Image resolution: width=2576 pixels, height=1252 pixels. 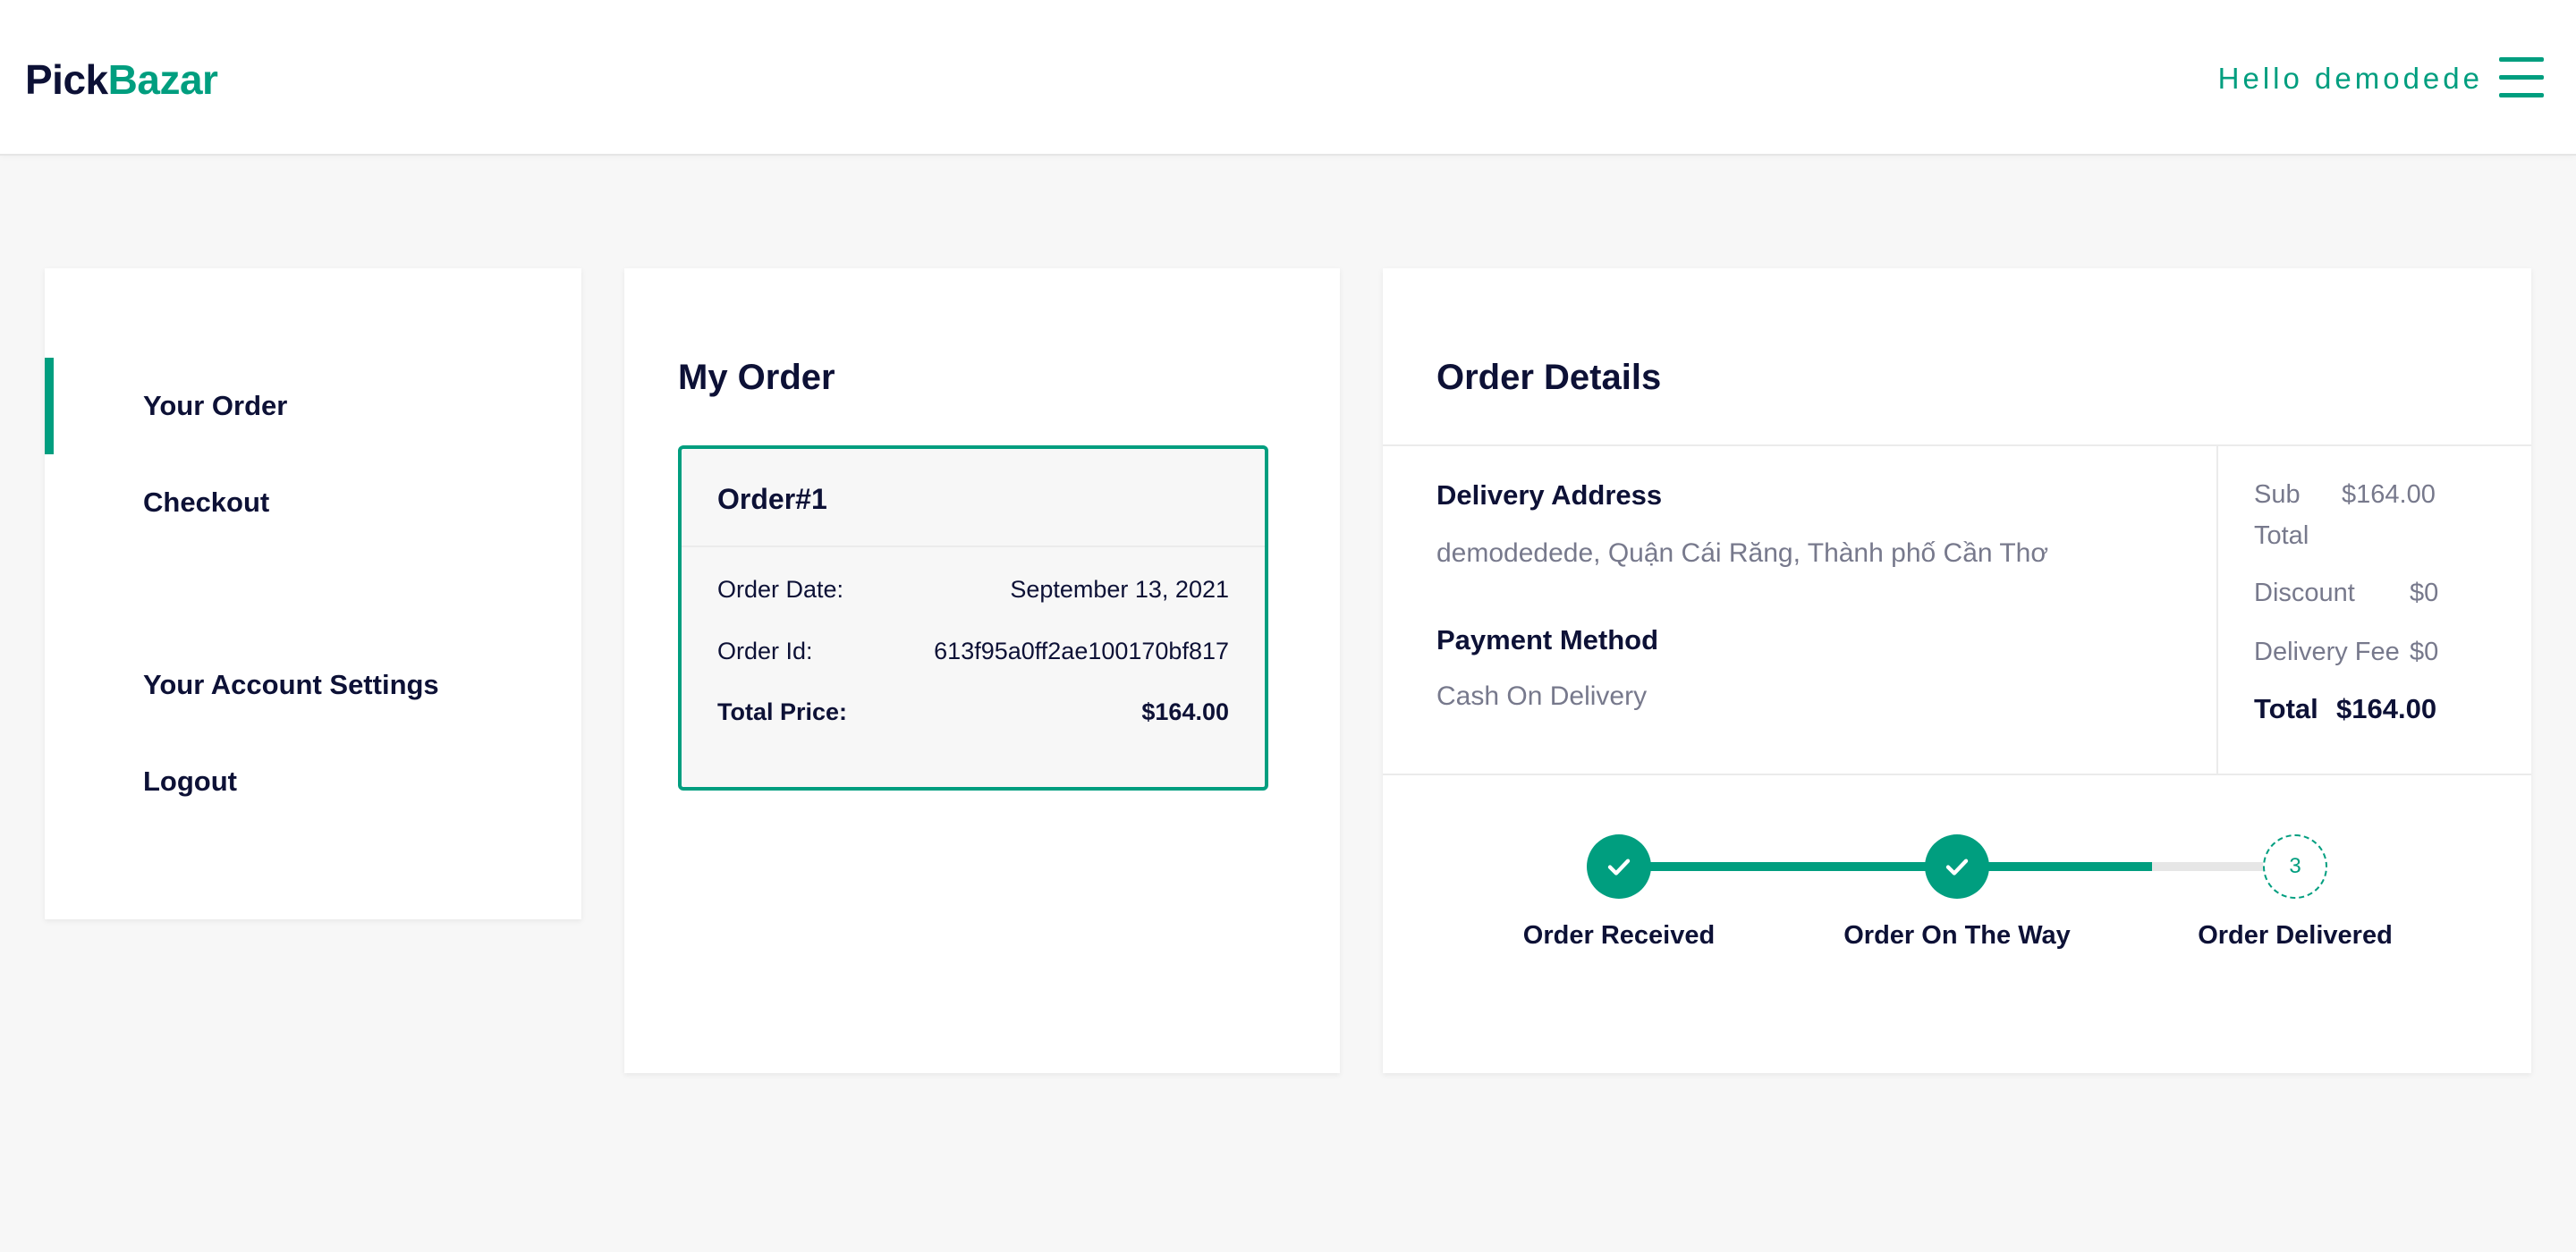 I want to click on payment-method-value: Cash On Delivery, so click(x=1542, y=696).